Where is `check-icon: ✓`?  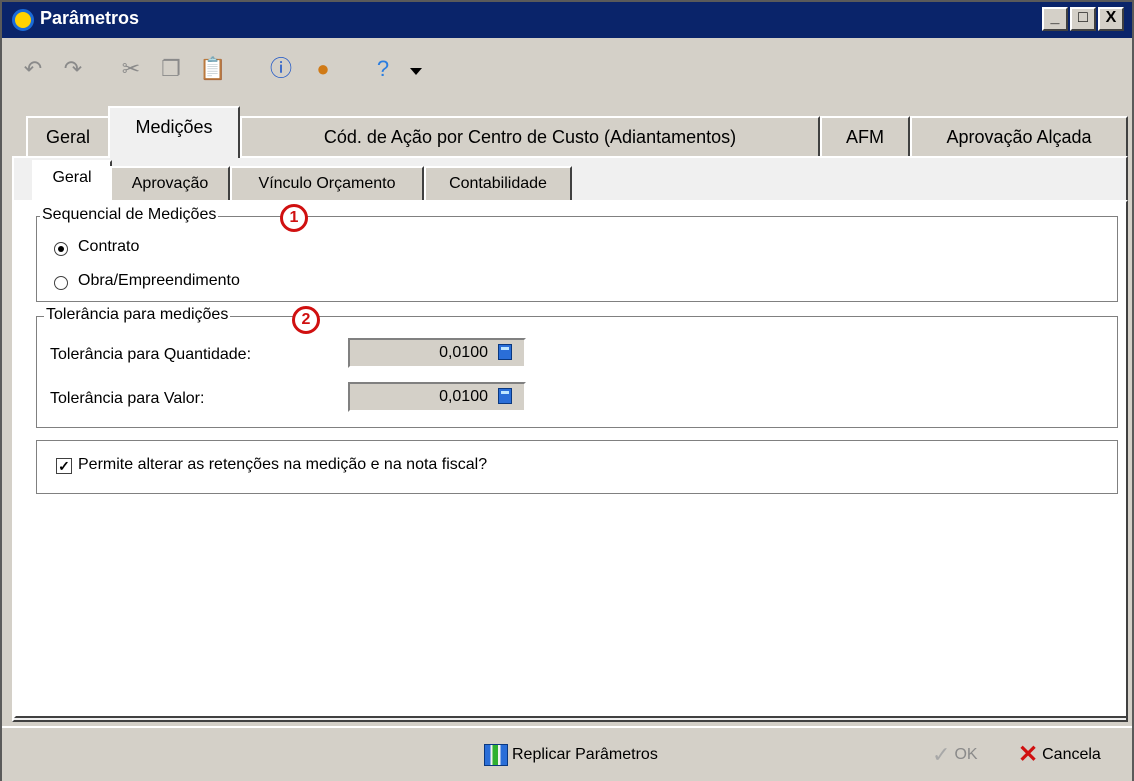
check-icon: ✓ is located at coordinates (941, 754).